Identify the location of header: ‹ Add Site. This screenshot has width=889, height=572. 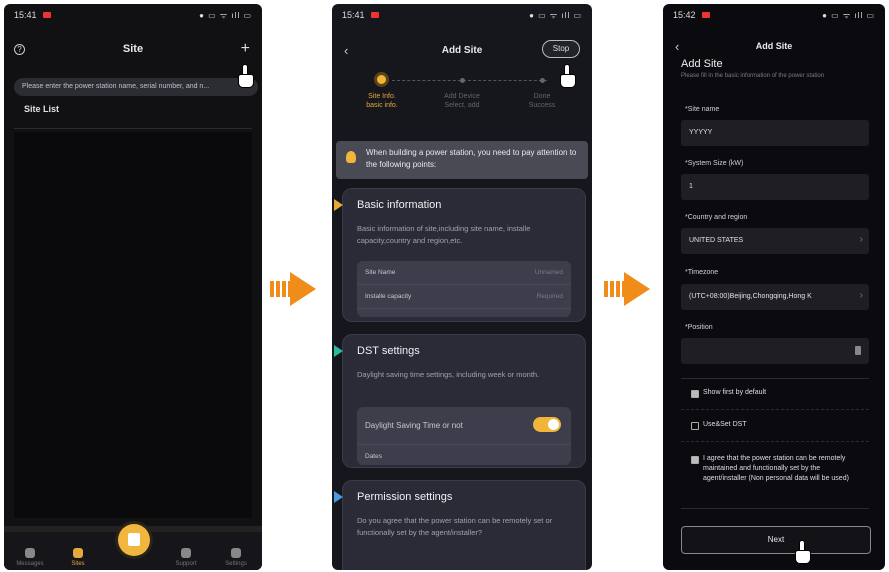
(774, 47).